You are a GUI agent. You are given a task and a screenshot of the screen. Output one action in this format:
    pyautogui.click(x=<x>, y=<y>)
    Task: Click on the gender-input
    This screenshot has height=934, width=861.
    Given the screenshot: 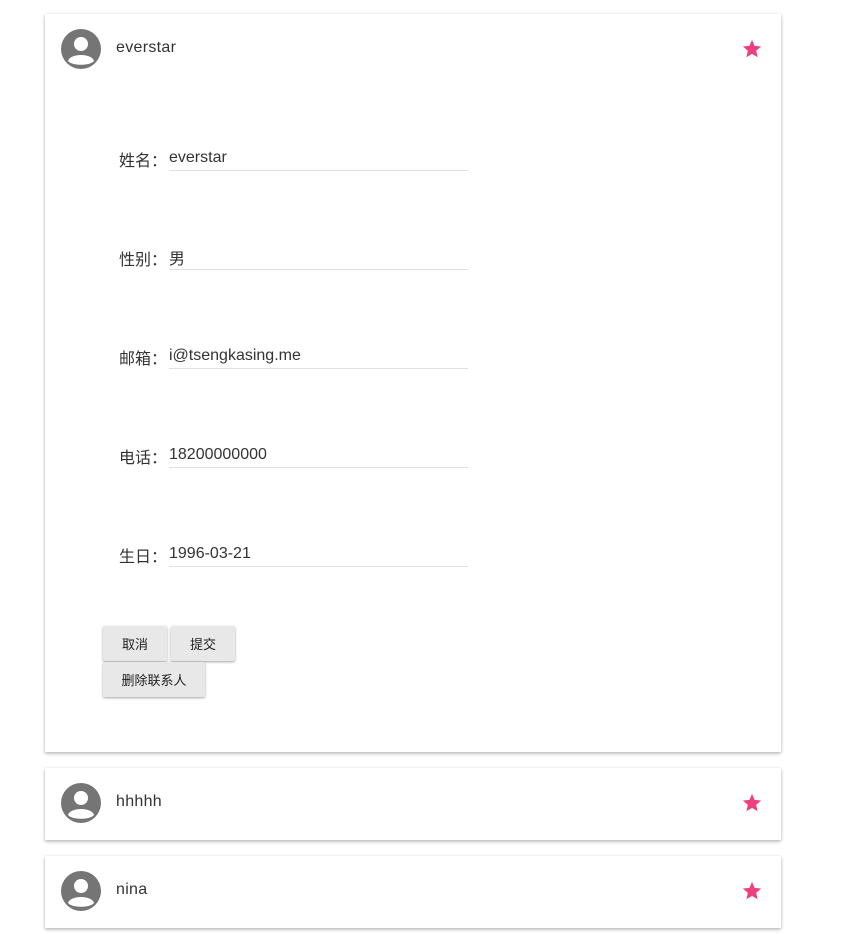 What is the action you would take?
    pyautogui.click(x=318, y=257)
    